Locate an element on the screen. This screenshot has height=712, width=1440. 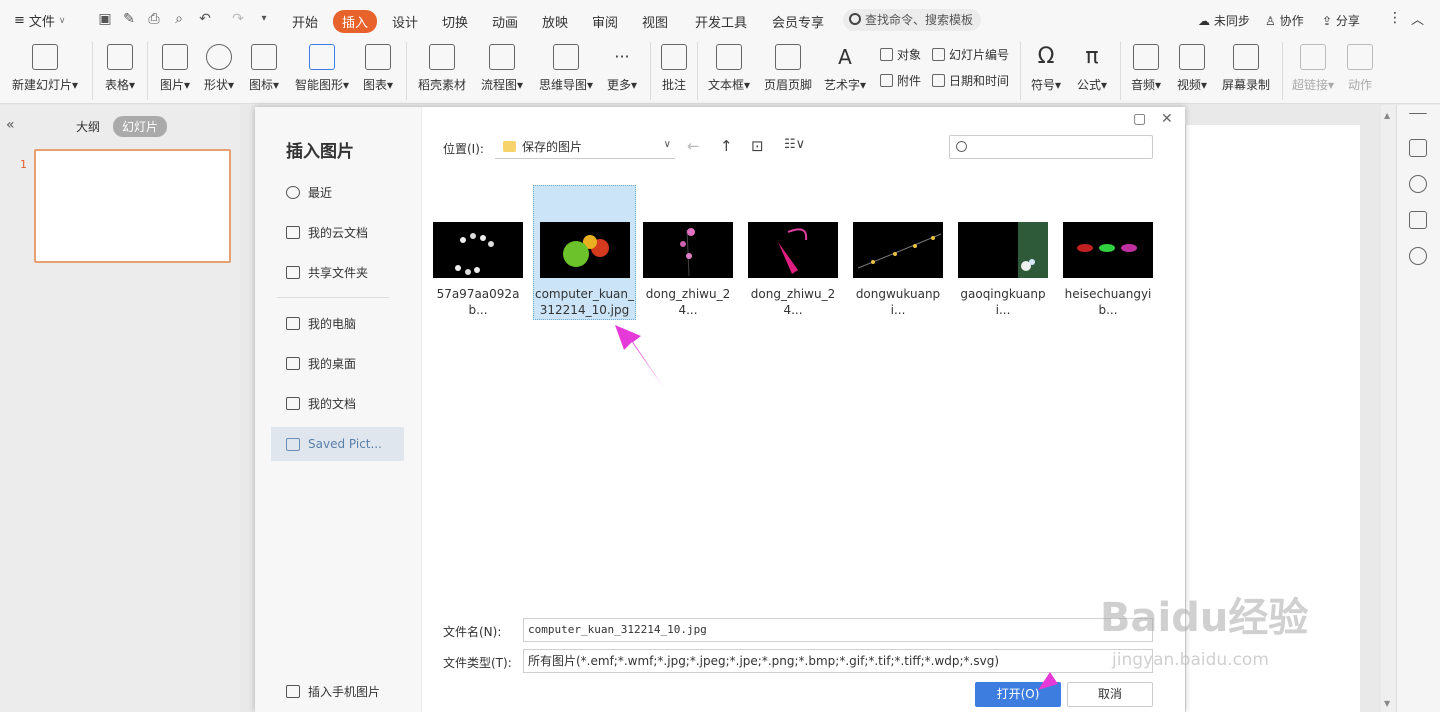
textbox-label: 文本框 is located at coordinates (725, 85).